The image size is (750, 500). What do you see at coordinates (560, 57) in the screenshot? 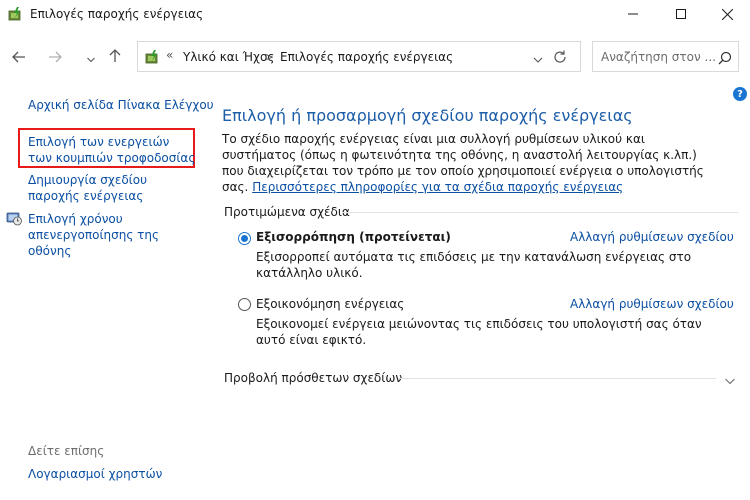
I see `refresh-icon` at bounding box center [560, 57].